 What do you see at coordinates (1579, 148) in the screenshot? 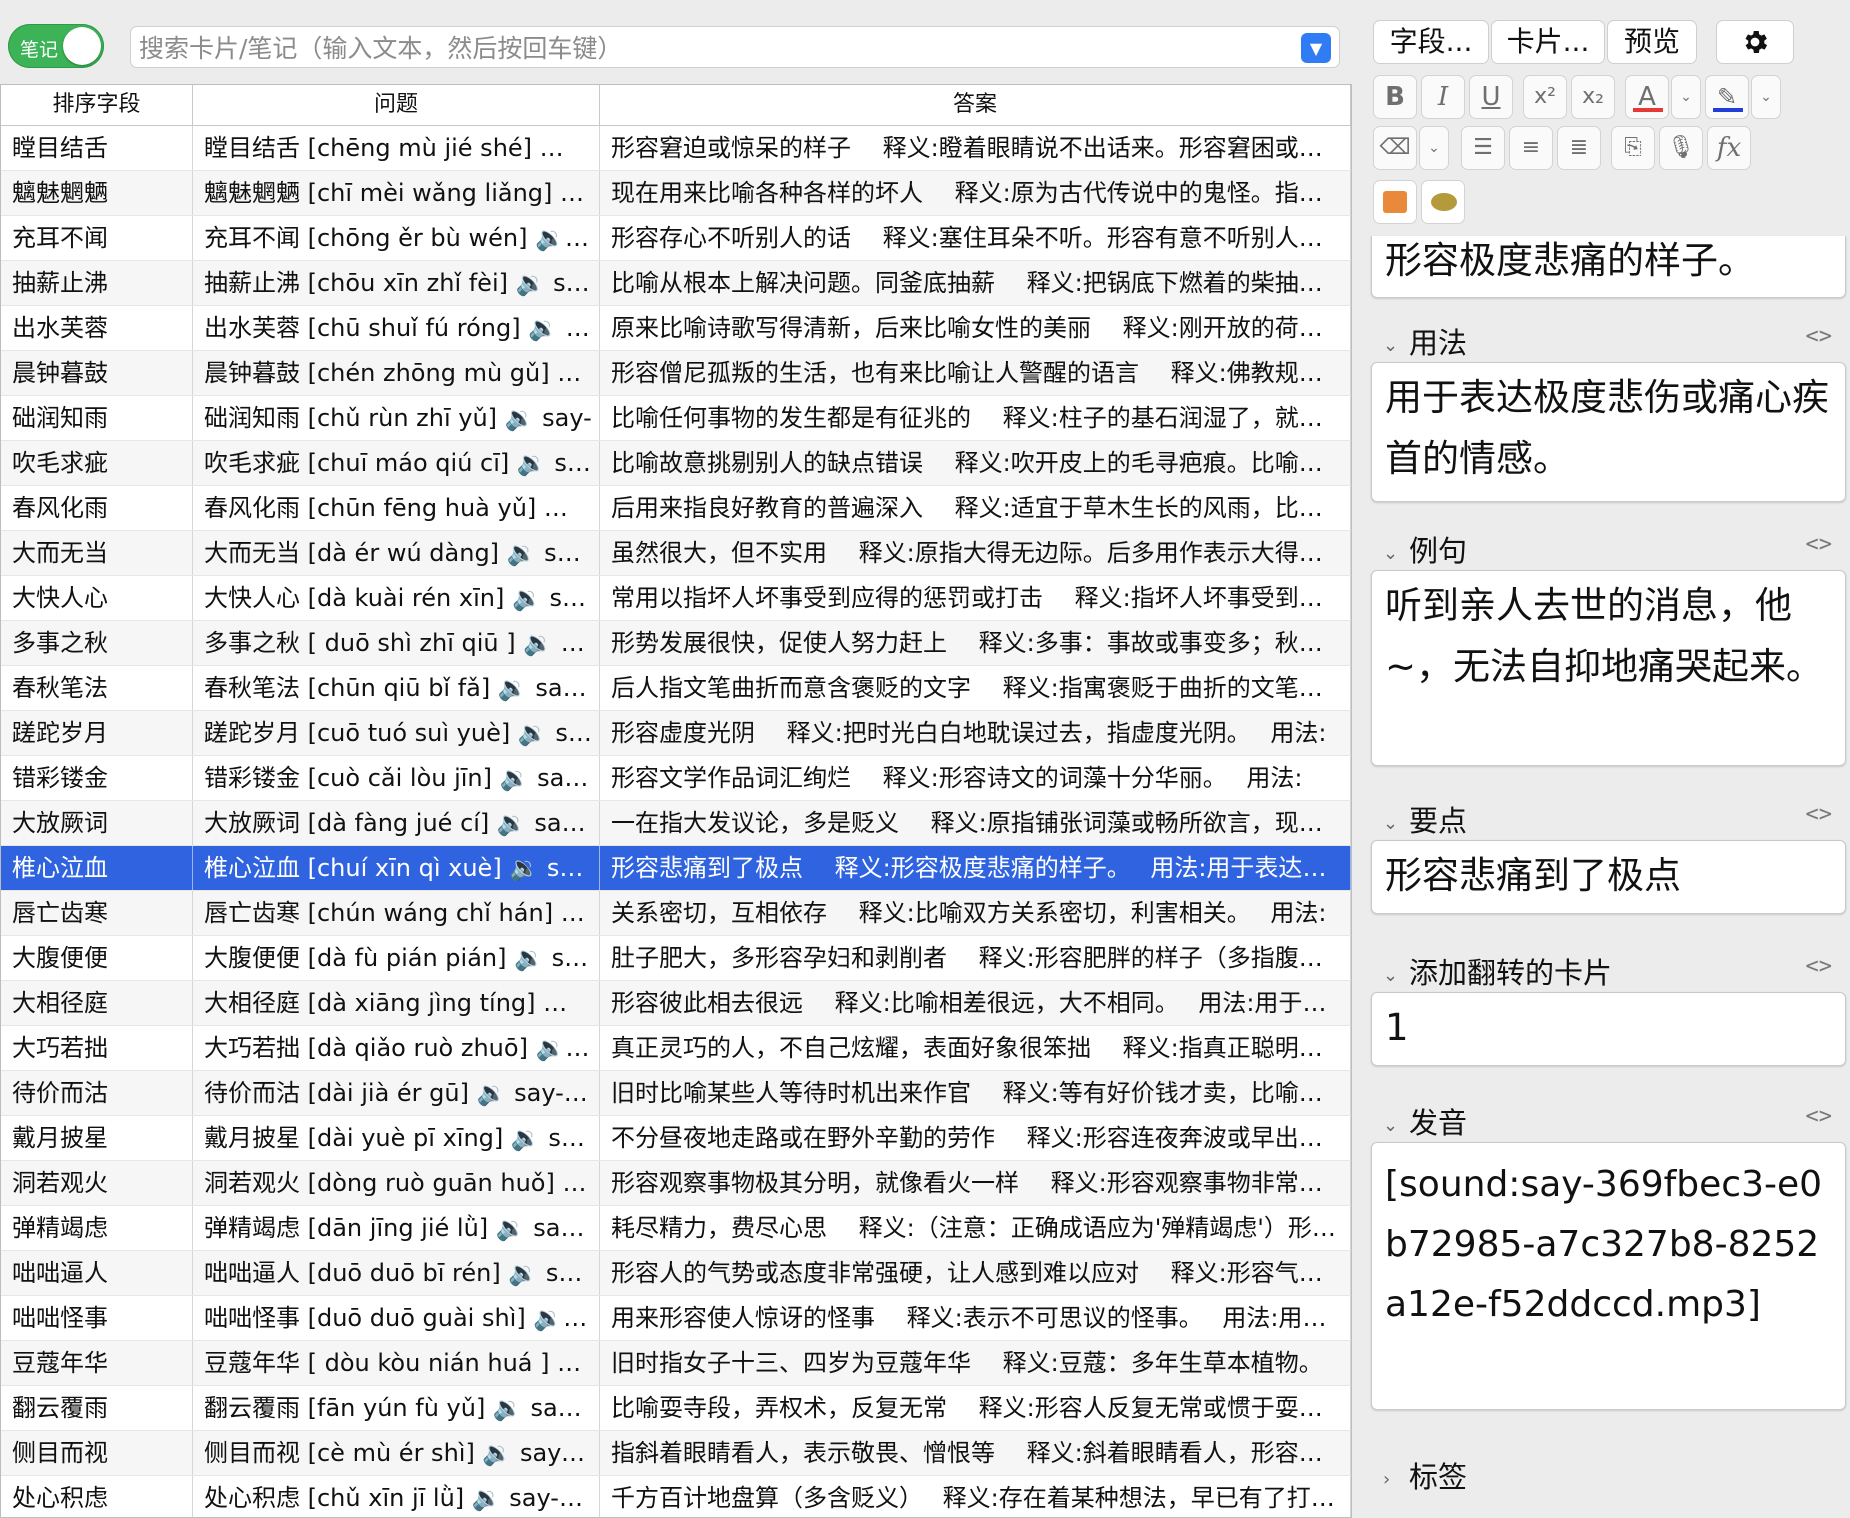
I see `align-icon: ≣` at bounding box center [1579, 148].